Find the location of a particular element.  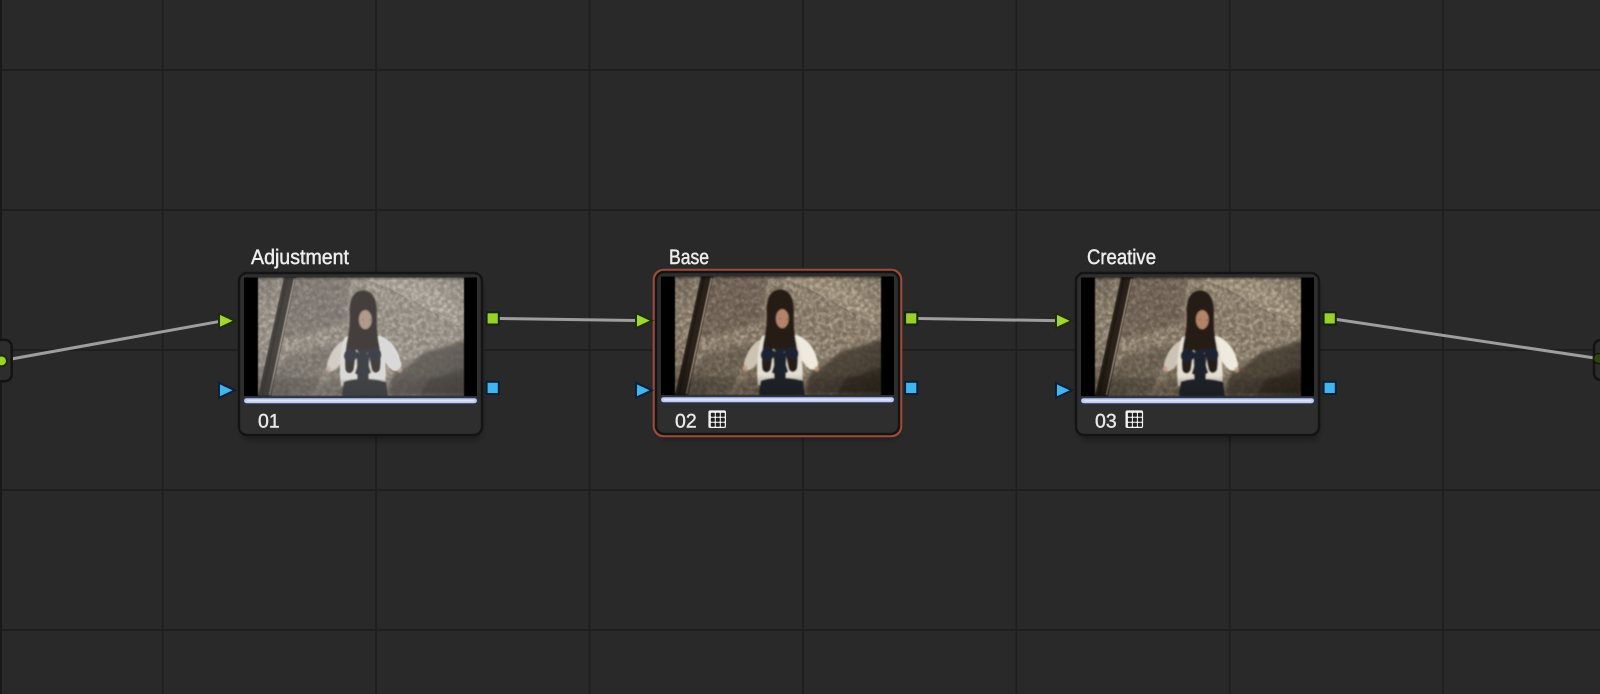

svg-text: Base is located at coordinates (689, 257).